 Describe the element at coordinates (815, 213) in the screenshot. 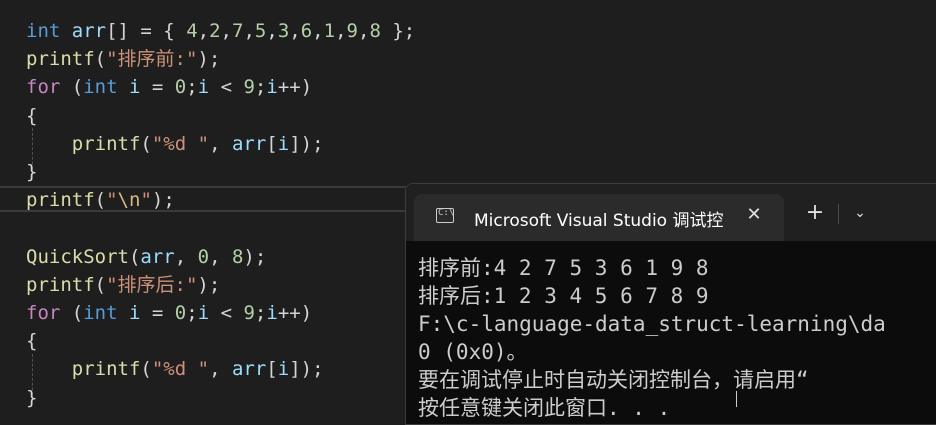

I see `new-tab-button: +` at that location.